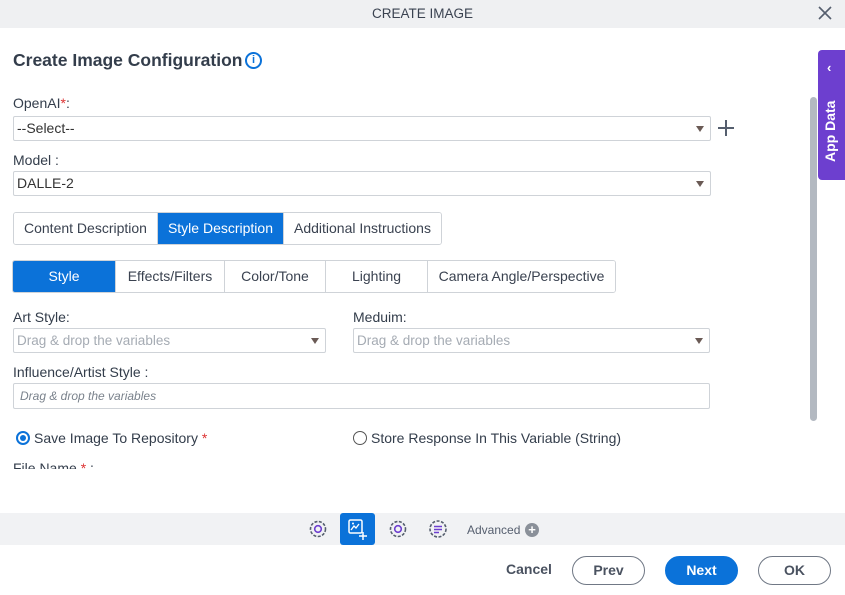 This screenshot has width=845, height=595. Describe the element at coordinates (825, 13) in the screenshot. I see `close-icon` at that location.